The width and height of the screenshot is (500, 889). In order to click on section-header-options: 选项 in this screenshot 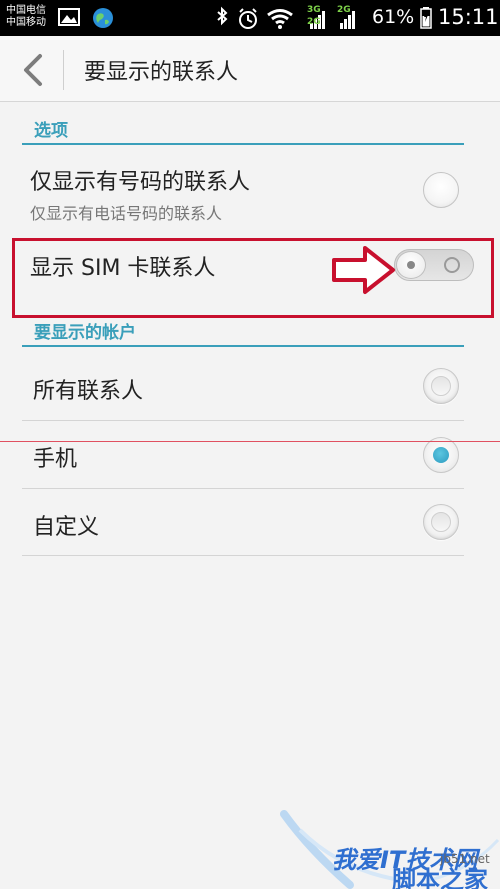, I will do `click(51, 131)`.